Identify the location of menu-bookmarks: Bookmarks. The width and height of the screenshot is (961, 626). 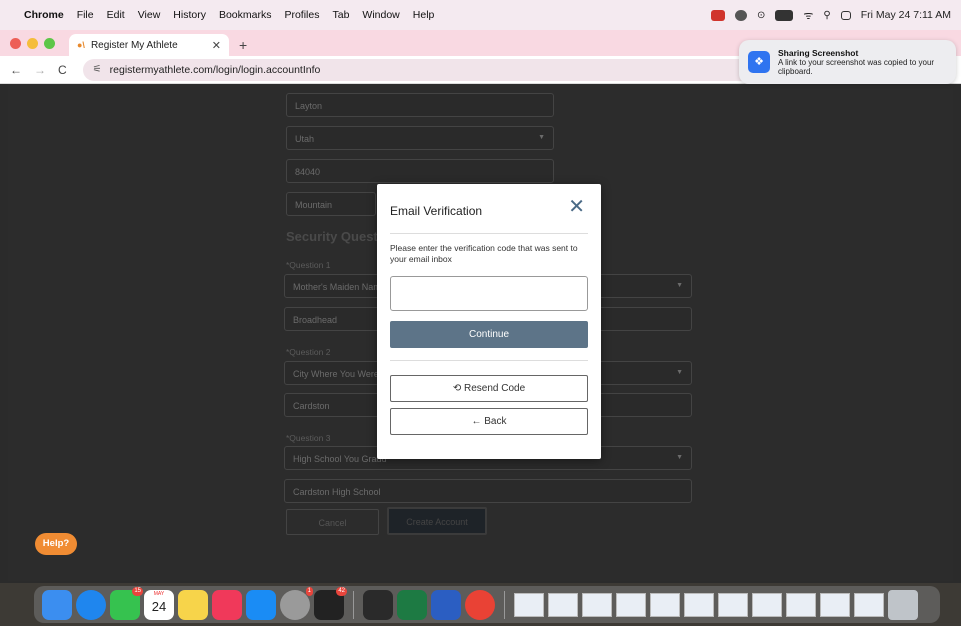
(245, 15).